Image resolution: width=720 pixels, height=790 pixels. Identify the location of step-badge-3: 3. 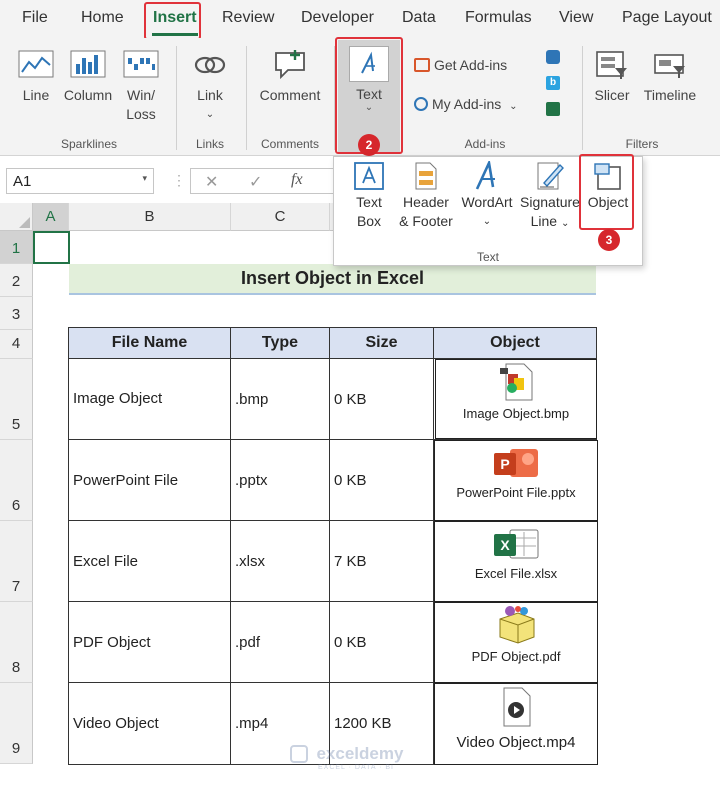
(609, 240).